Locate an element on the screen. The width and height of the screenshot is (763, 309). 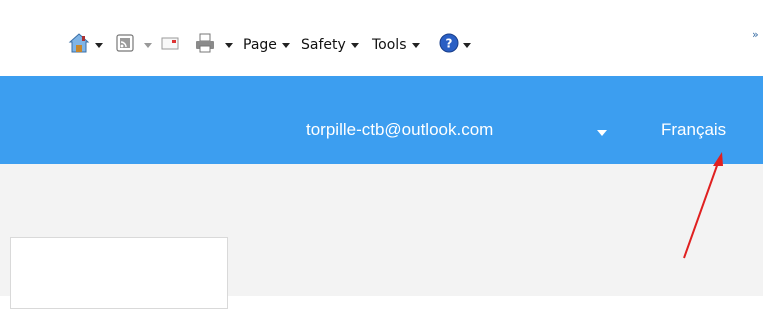
read-mail-button is located at coordinates (170, 45).